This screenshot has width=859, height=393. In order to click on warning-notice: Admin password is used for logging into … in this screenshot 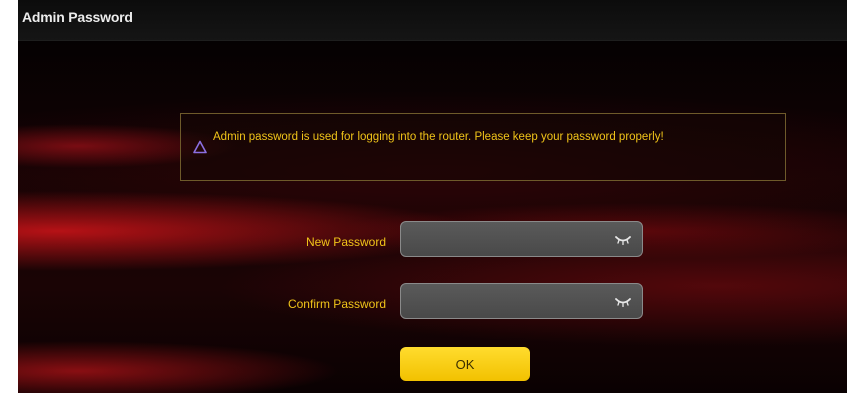, I will do `click(483, 147)`.